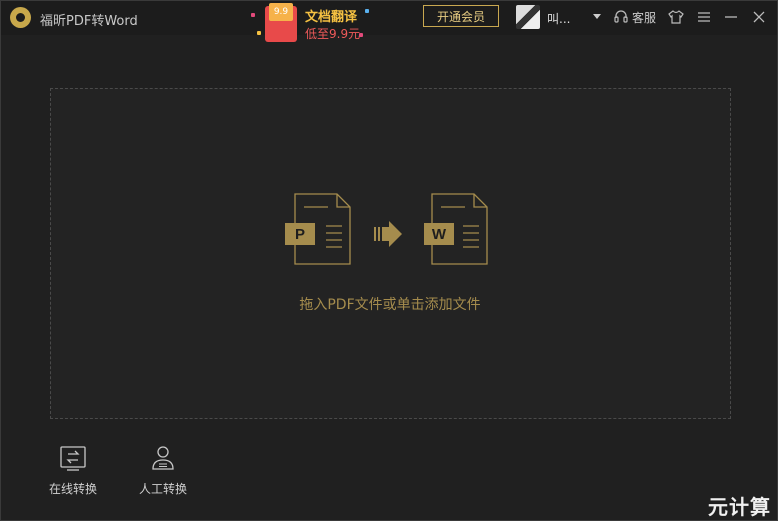 The width and height of the screenshot is (778, 521). What do you see at coordinates (390, 305) in the screenshot?
I see `drop-hint: 拖入PDF文件或单击添加文件` at bounding box center [390, 305].